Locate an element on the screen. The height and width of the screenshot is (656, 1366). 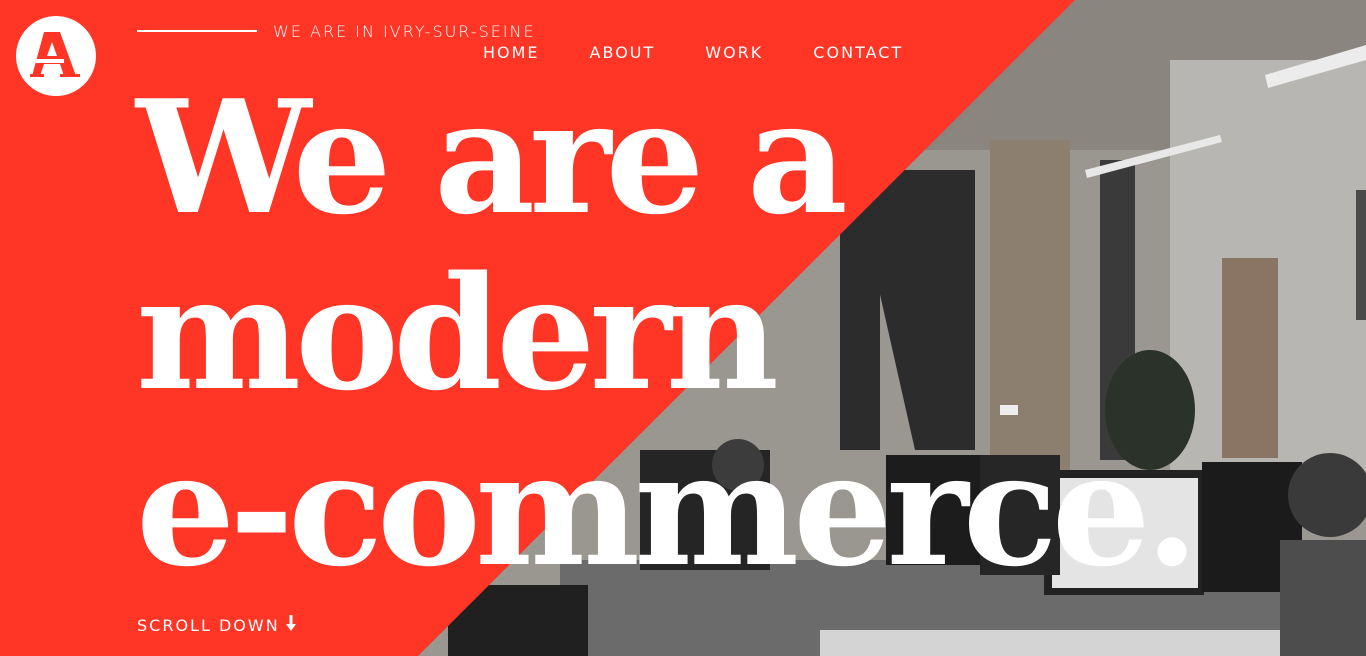
main-nav: HOME ABOUT WORK CONTACT is located at coordinates (718, 53).